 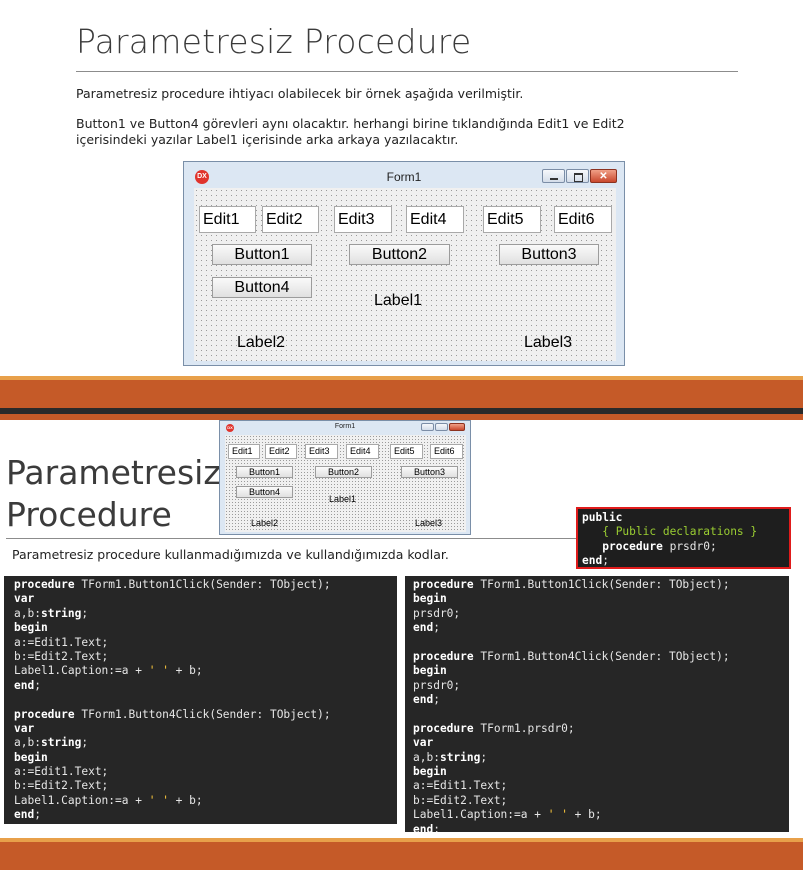 What do you see at coordinates (632, 546) in the screenshot?
I see `code-keyword: procedure` at bounding box center [632, 546].